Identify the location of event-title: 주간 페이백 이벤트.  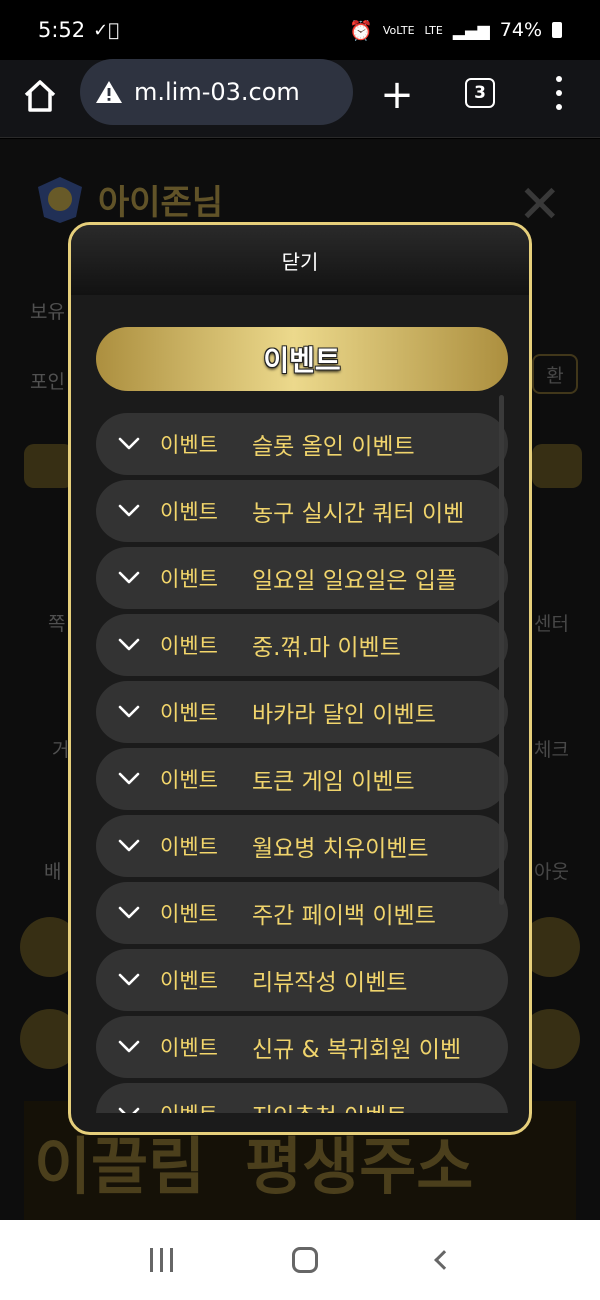
(343, 916).